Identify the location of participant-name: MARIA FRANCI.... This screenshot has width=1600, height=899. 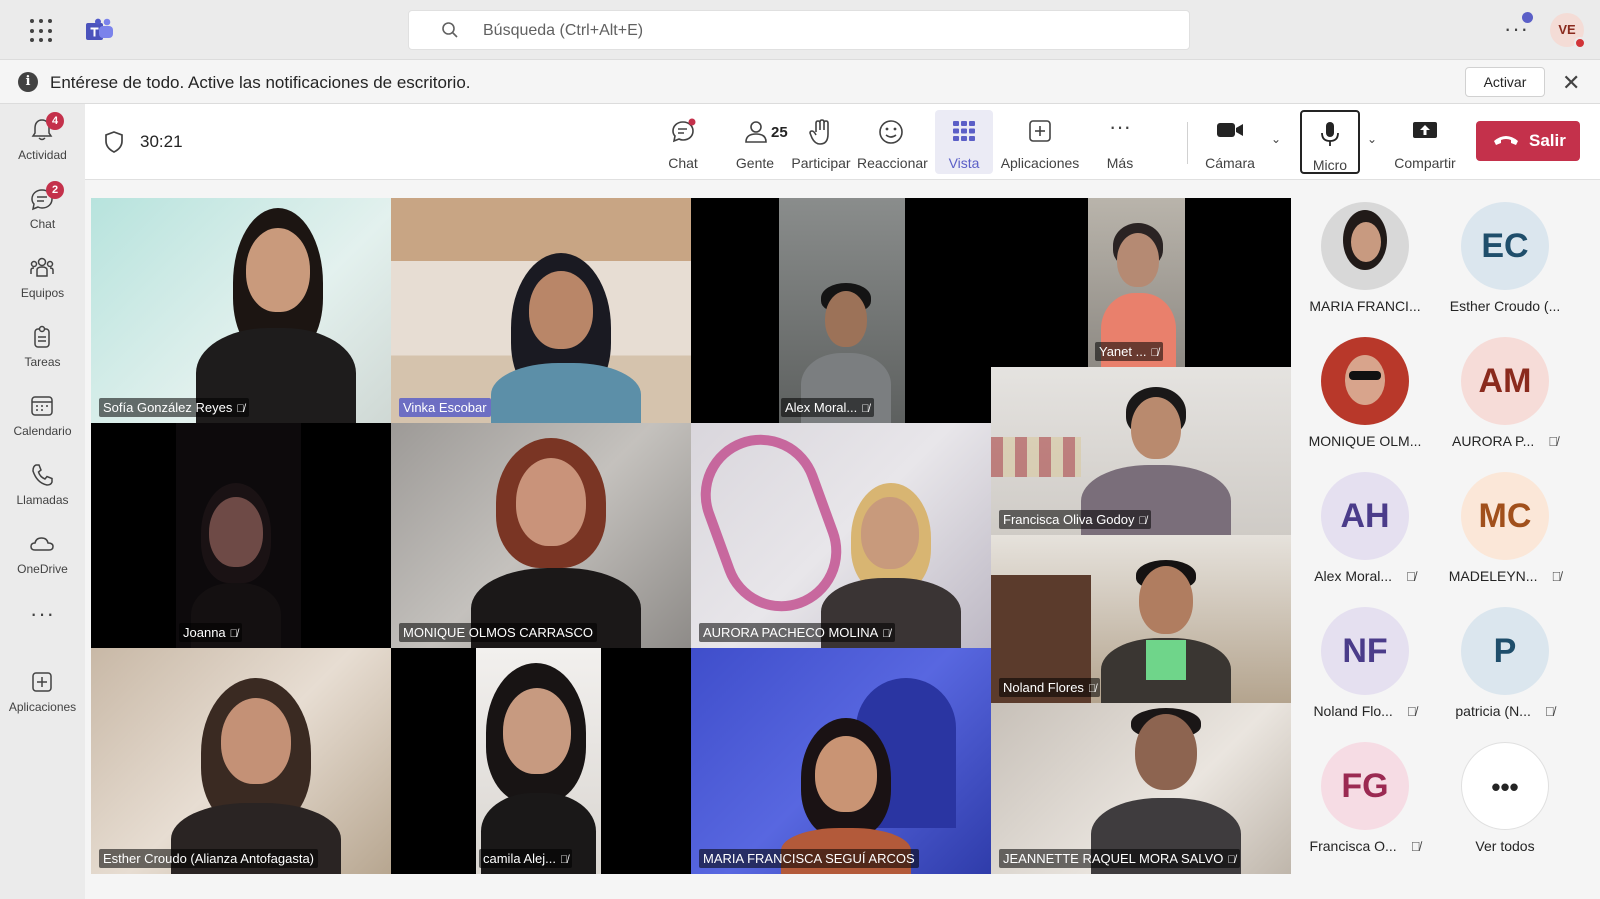
(1365, 306).